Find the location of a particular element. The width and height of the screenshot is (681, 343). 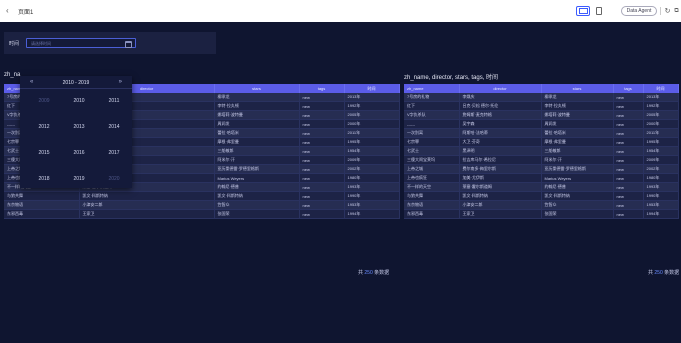

cell-director: 吴宇森 is located at coordinates (500, 124).